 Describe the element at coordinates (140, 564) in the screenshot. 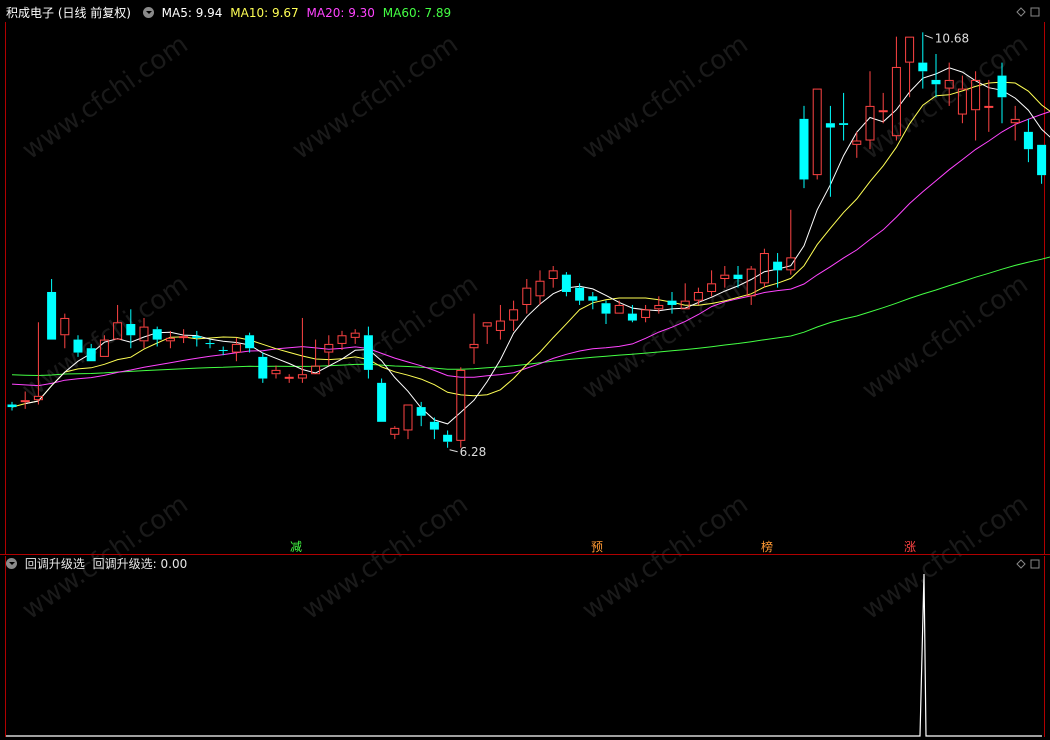

I see `indicator-value: 回调升级选: 0.00` at that location.